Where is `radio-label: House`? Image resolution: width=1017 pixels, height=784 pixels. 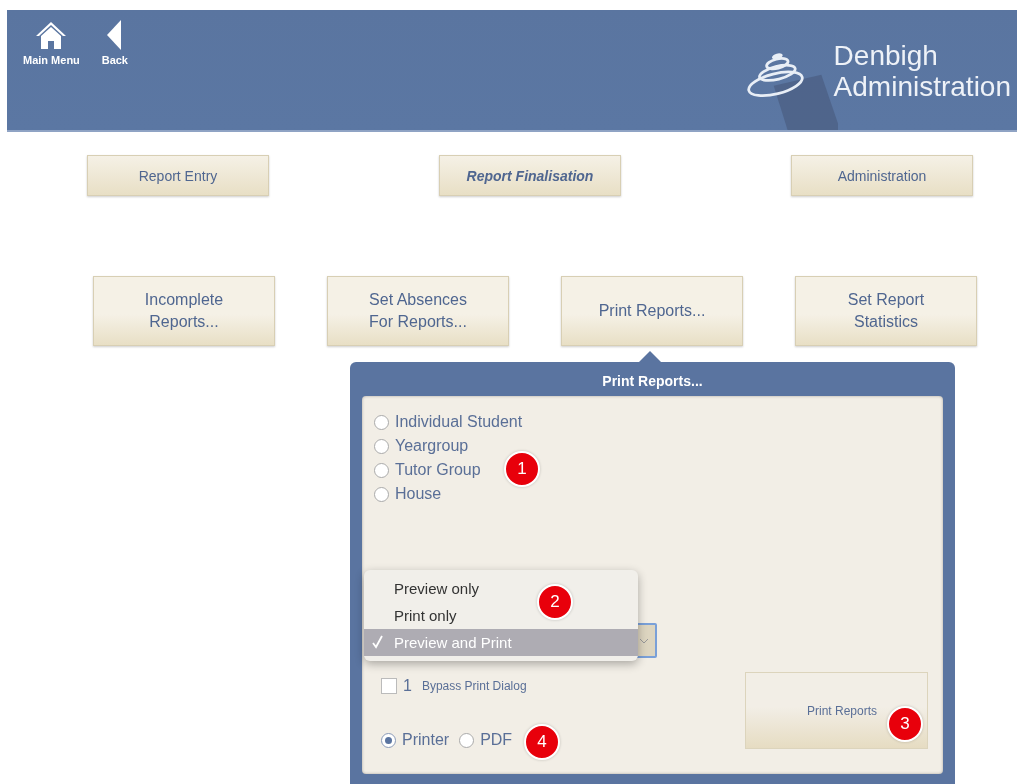 radio-label: House is located at coordinates (418, 494).